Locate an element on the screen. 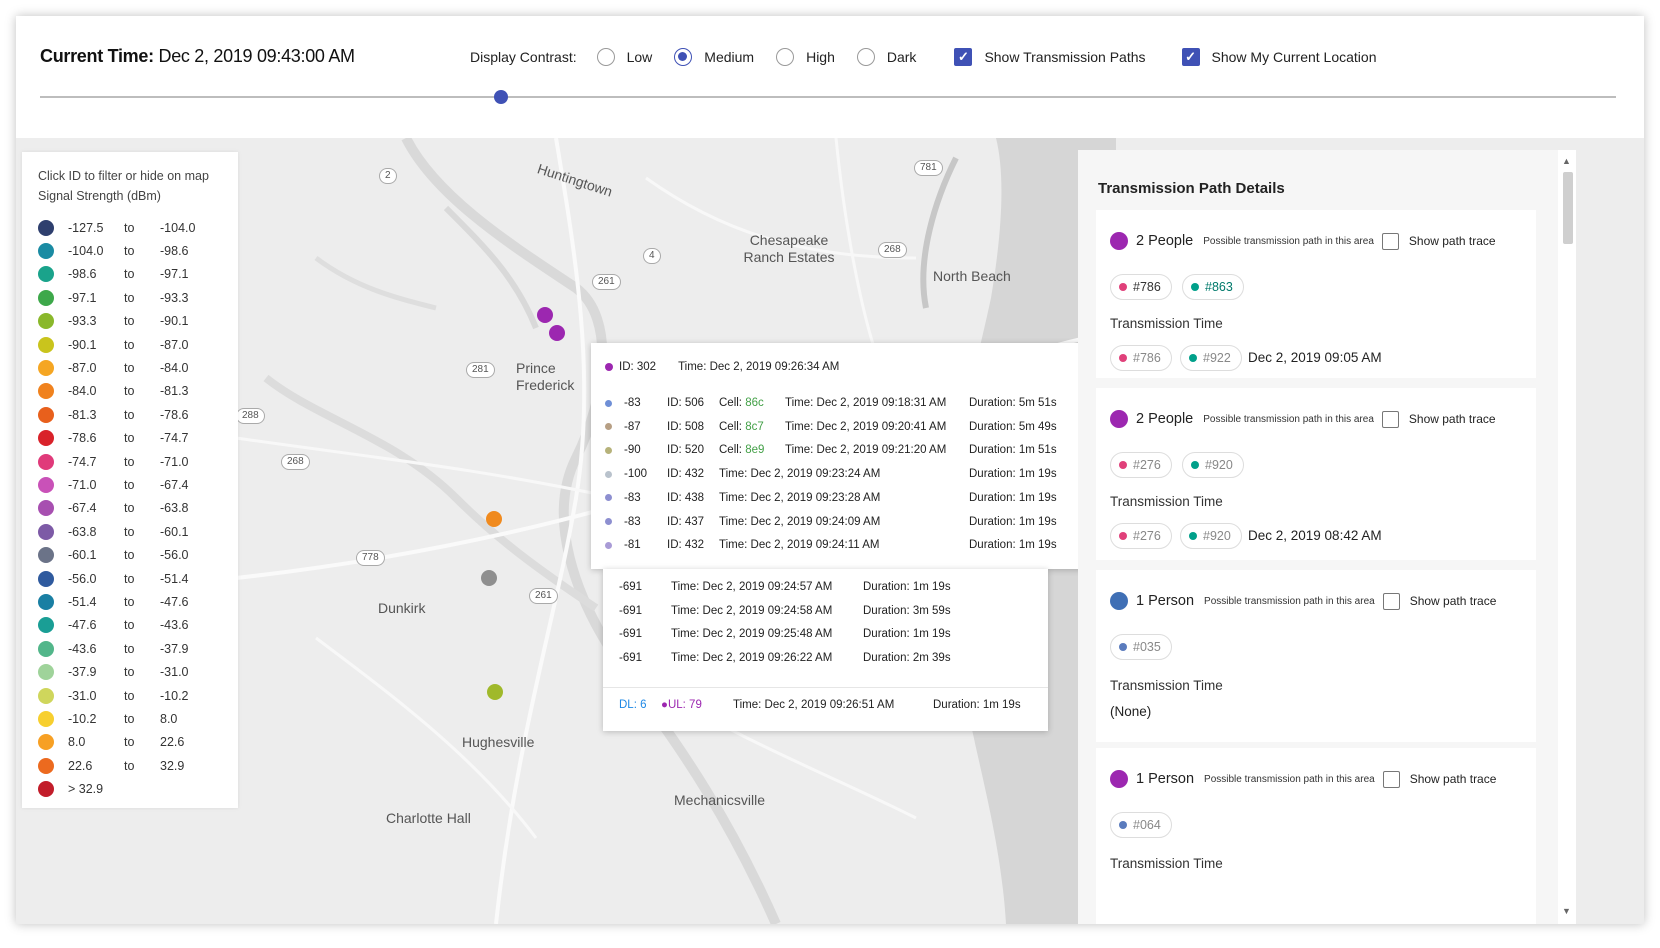 The height and width of the screenshot is (948, 1660). legend-row: -67.4 to -63.8 is located at coordinates (130, 508).